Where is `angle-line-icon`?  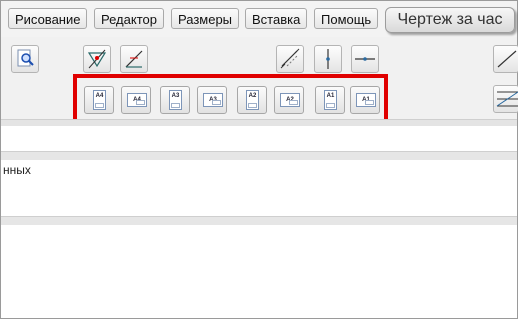
angle-line-icon is located at coordinates (134, 59).